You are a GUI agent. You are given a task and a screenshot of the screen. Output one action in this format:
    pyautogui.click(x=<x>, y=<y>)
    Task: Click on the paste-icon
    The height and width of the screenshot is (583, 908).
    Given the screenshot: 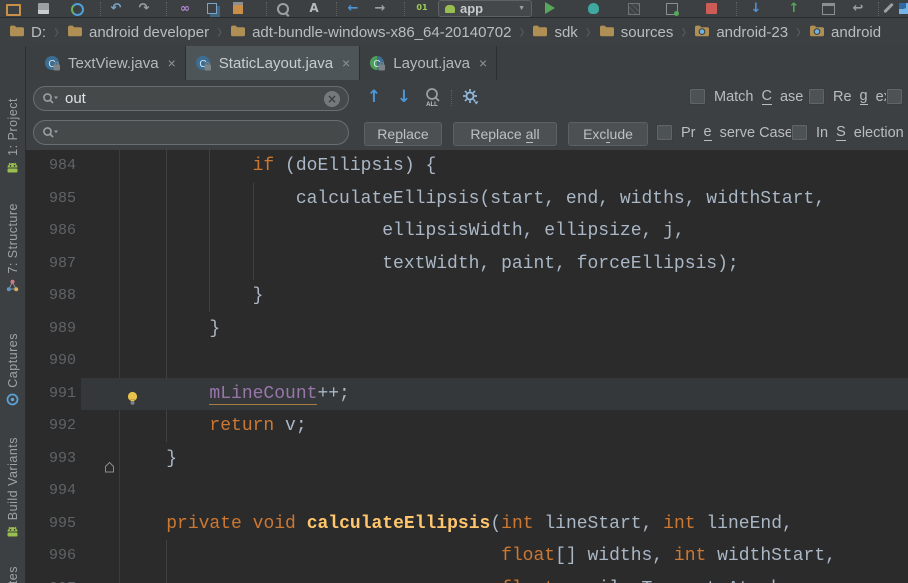 What is the action you would take?
    pyautogui.click(x=238, y=9)
    